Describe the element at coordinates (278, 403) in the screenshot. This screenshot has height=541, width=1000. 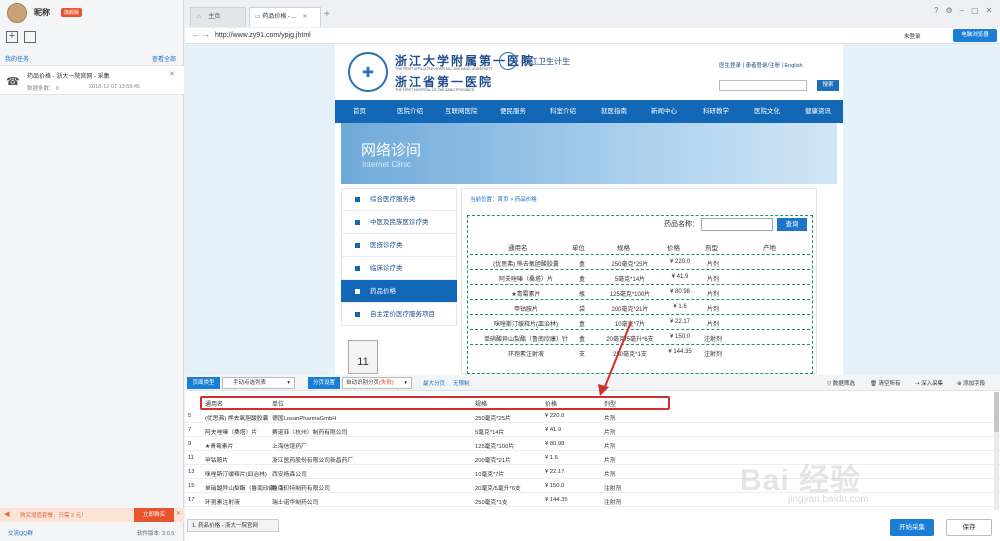
I see `col-header: 单位` at that location.